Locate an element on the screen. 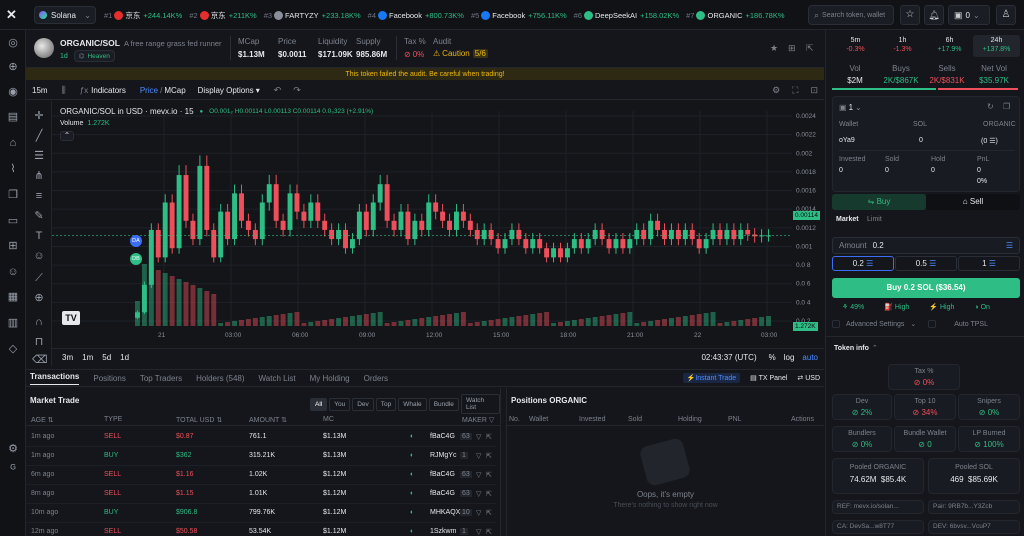 This screenshot has height=536, width=1024. table-row: 1m ago BUY $362 315.21K $1.13M ◐ RJMgYc 1 ▽ ⇱ is located at coordinates (261, 456).